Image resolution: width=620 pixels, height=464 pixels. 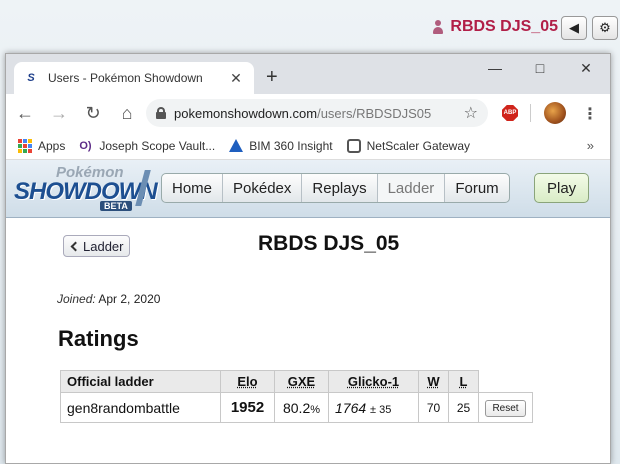 I want to click on header-official-ladder: Official ladder, so click(x=140, y=381).